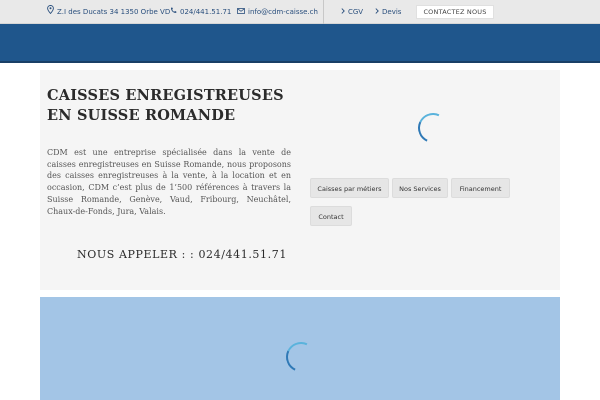 The width and height of the screenshot is (600, 400). What do you see at coordinates (420, 188) in the screenshot?
I see `nos-services-button: Nos Services` at bounding box center [420, 188].